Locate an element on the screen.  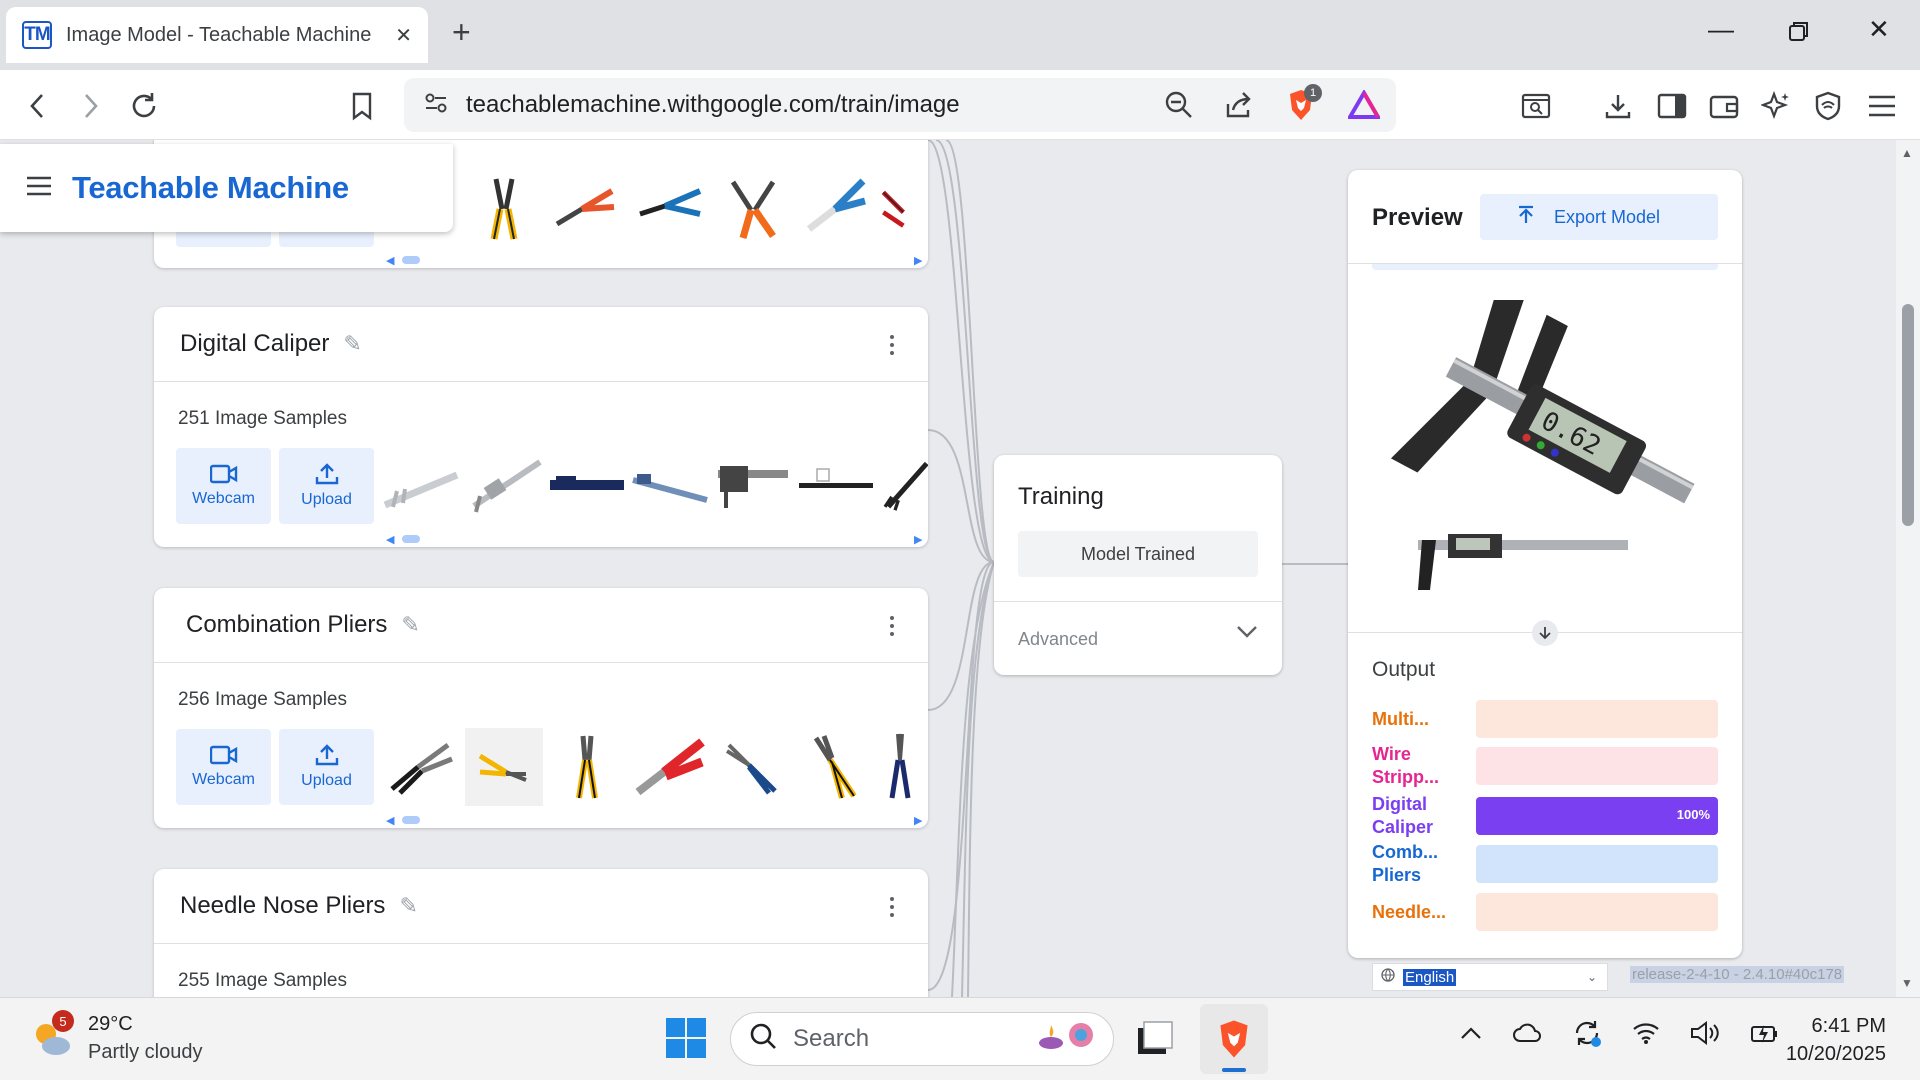
onedrive-icon is located at coordinates (1527, 1035).